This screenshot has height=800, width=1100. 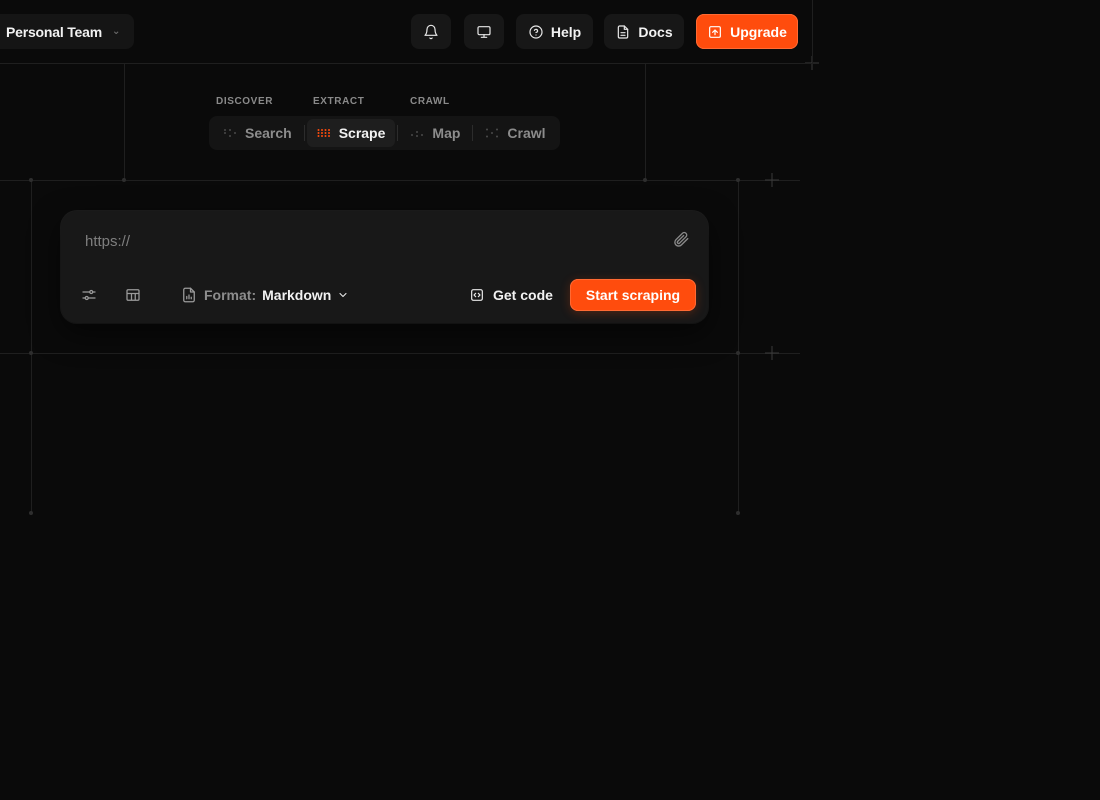 I want to click on get-code-button: Get code, so click(x=511, y=295).